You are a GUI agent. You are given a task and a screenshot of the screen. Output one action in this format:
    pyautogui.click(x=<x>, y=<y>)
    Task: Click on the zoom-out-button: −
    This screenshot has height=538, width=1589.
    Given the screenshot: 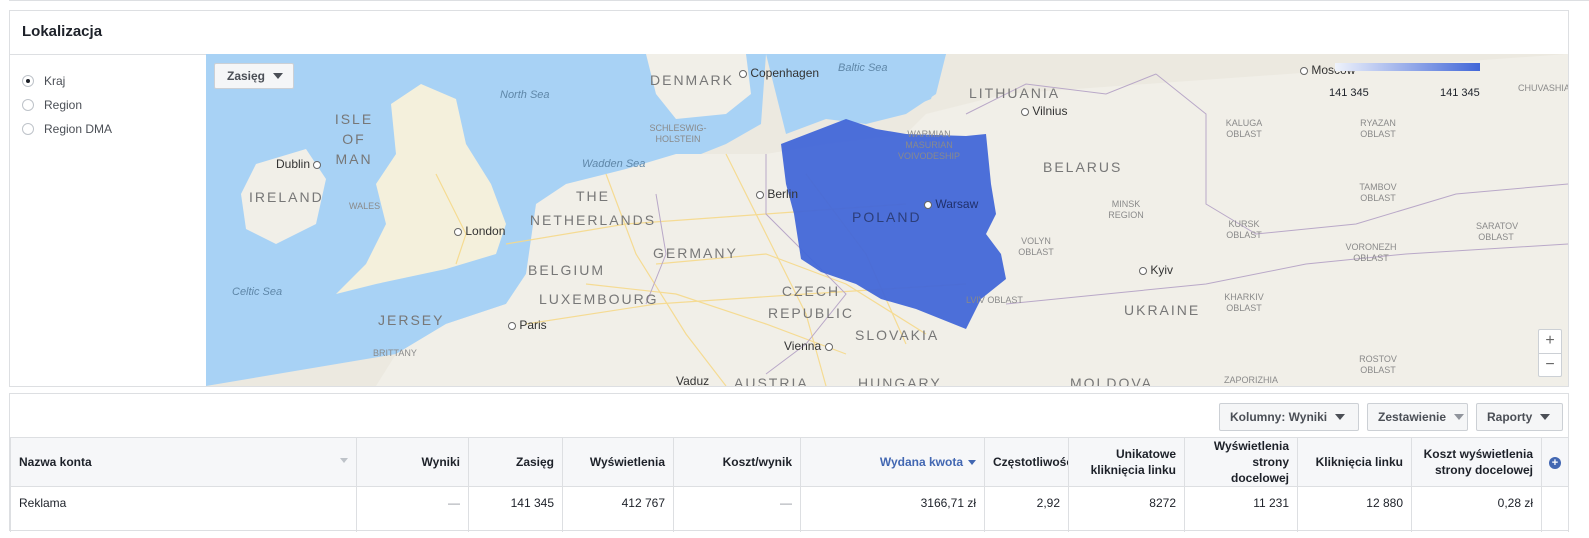 What is the action you would take?
    pyautogui.click(x=1550, y=365)
    